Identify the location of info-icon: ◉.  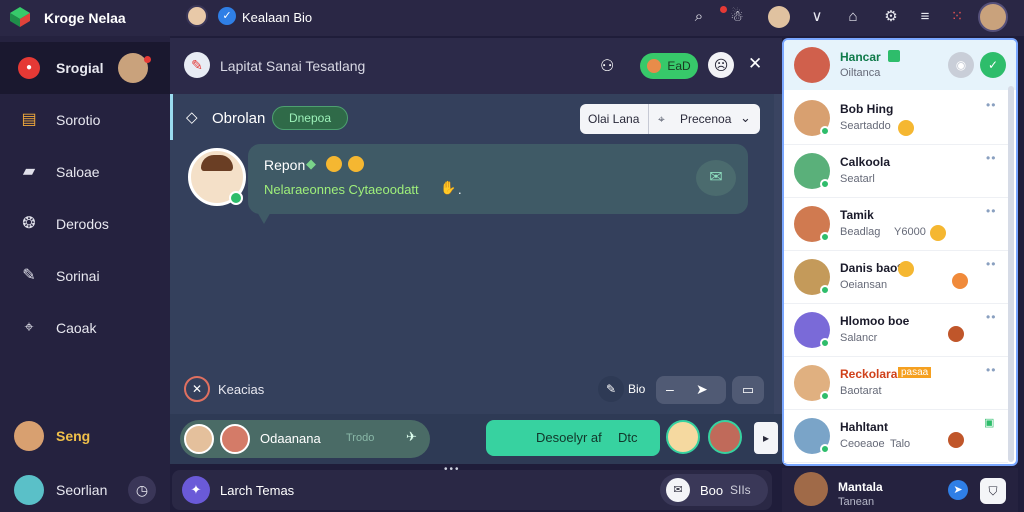
(961, 65).